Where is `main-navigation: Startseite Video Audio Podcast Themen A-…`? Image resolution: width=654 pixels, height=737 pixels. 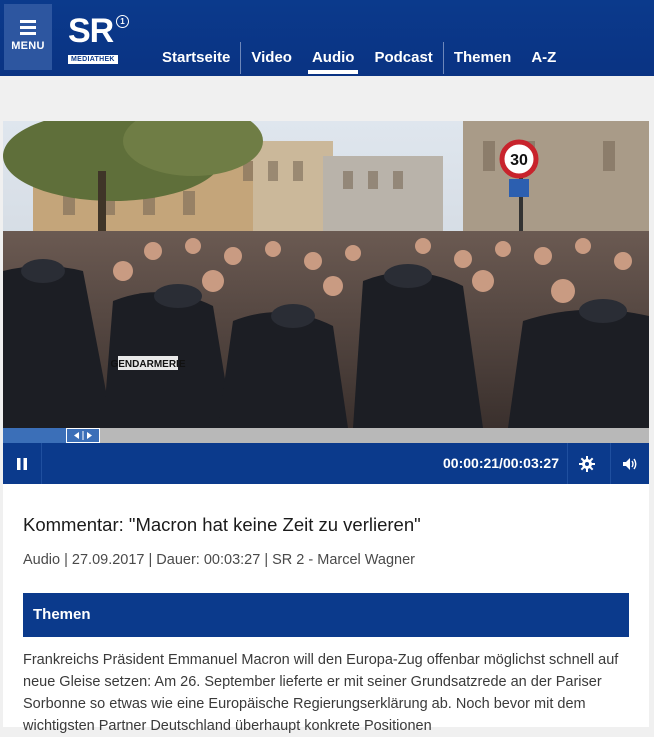 main-navigation: Startseite Video Audio Podcast Themen A-… is located at coordinates (359, 58).